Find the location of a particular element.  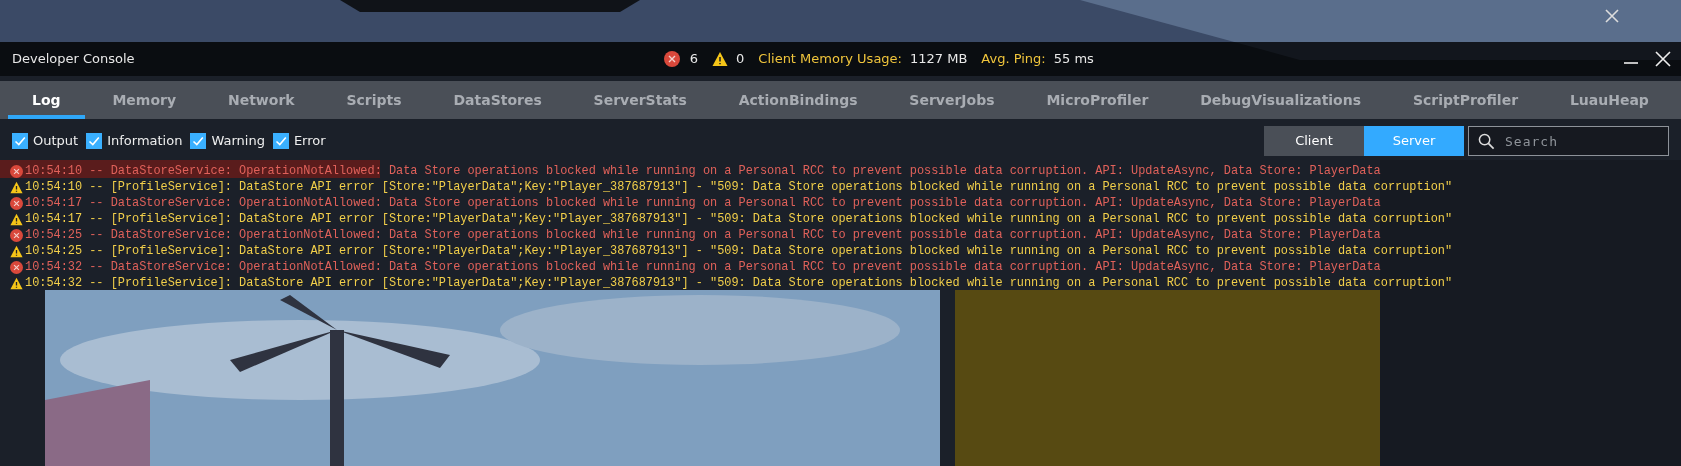

checkbox-label: Error is located at coordinates (309, 141).